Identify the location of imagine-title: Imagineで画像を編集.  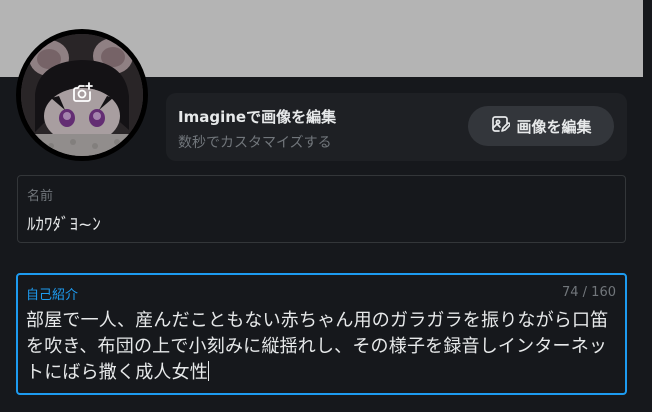
(257, 117).